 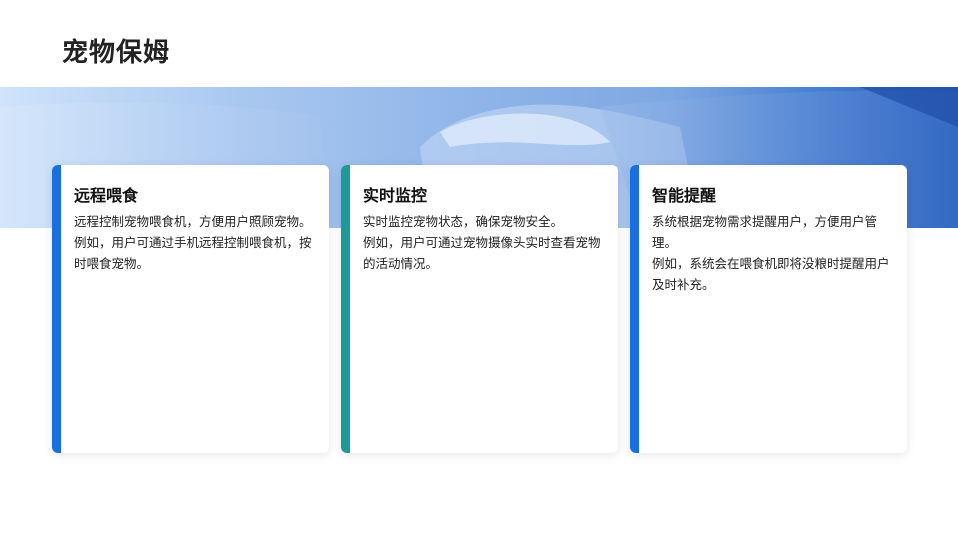 I want to click on page-title: 宠物保姆, so click(x=116, y=53).